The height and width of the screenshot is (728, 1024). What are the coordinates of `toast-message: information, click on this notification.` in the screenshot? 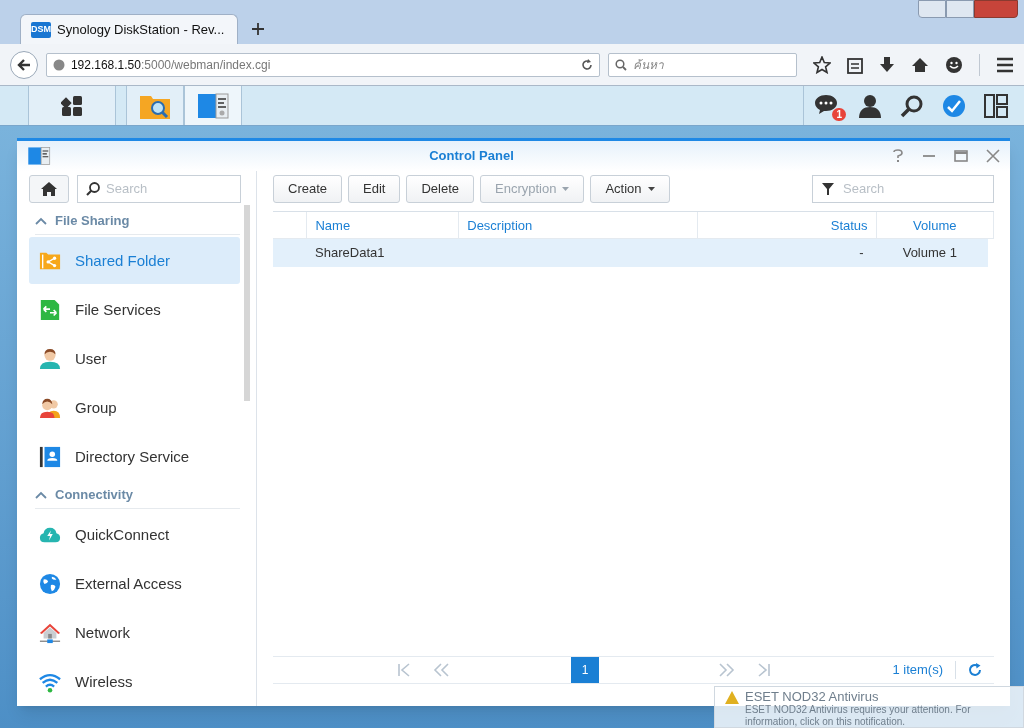 It's located at (825, 721).